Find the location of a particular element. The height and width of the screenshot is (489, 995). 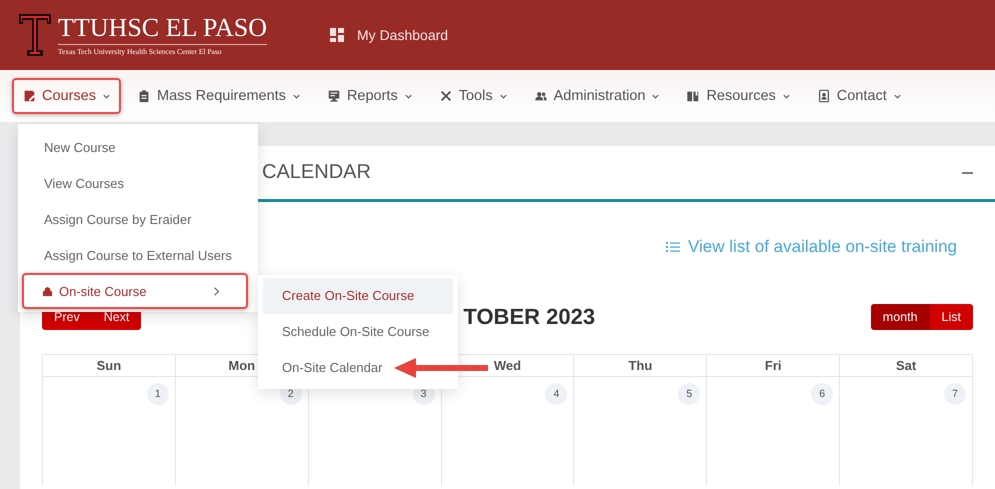

date-number: 1 is located at coordinates (157, 394).